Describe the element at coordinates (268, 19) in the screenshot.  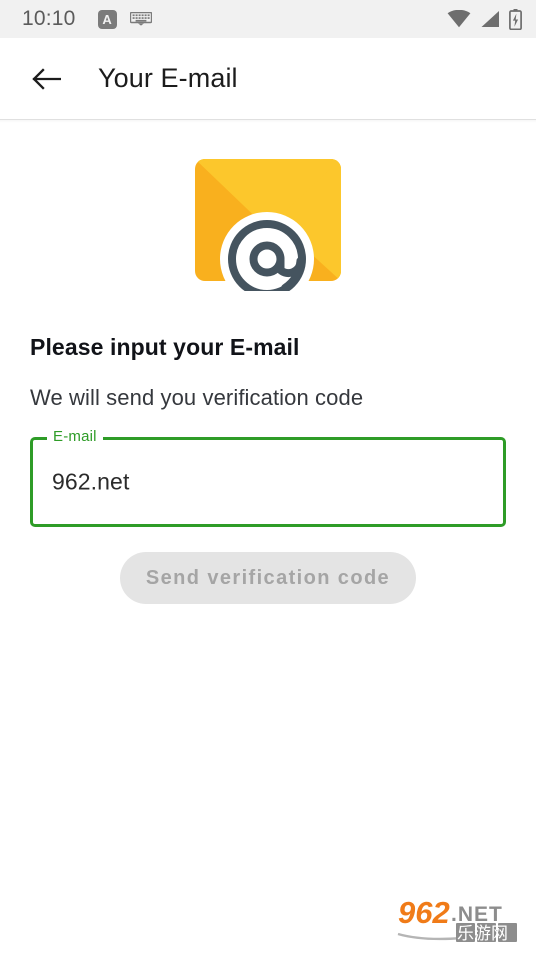
I see `status-bar: 10:10 A` at that location.